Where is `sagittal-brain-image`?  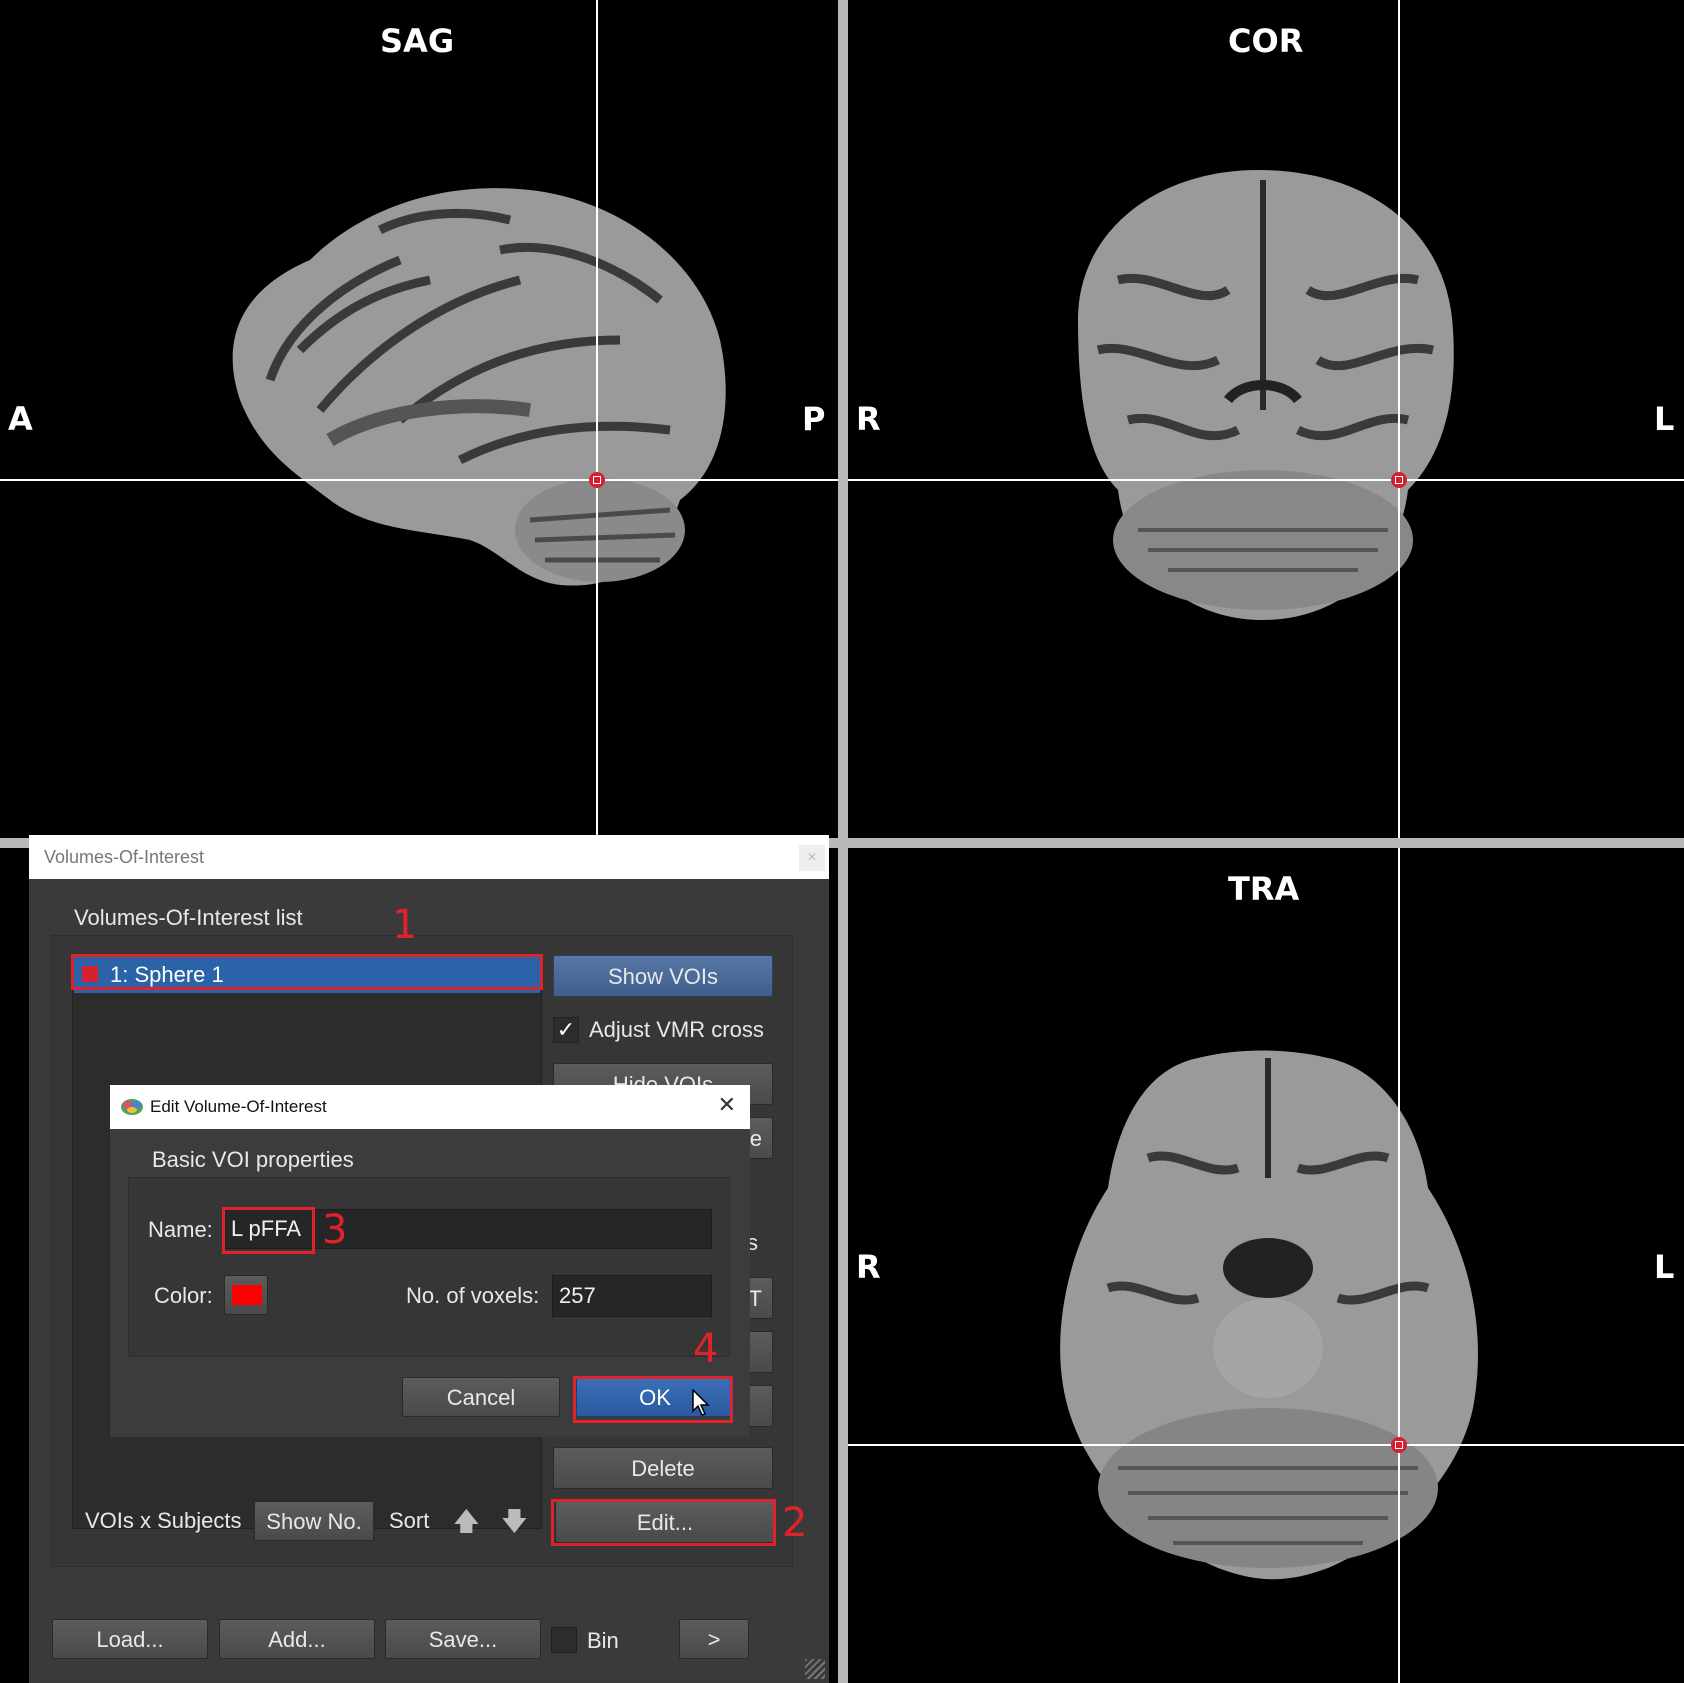 sagittal-brain-image is located at coordinates (479, 387).